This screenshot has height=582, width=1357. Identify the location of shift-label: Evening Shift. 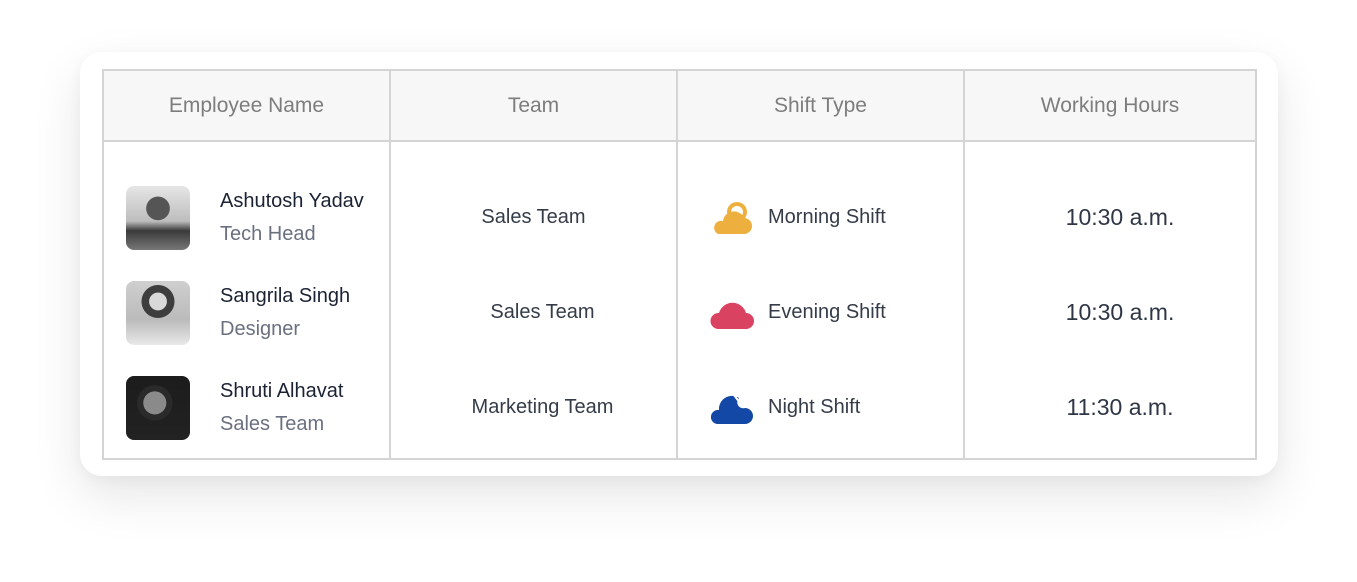
(827, 312).